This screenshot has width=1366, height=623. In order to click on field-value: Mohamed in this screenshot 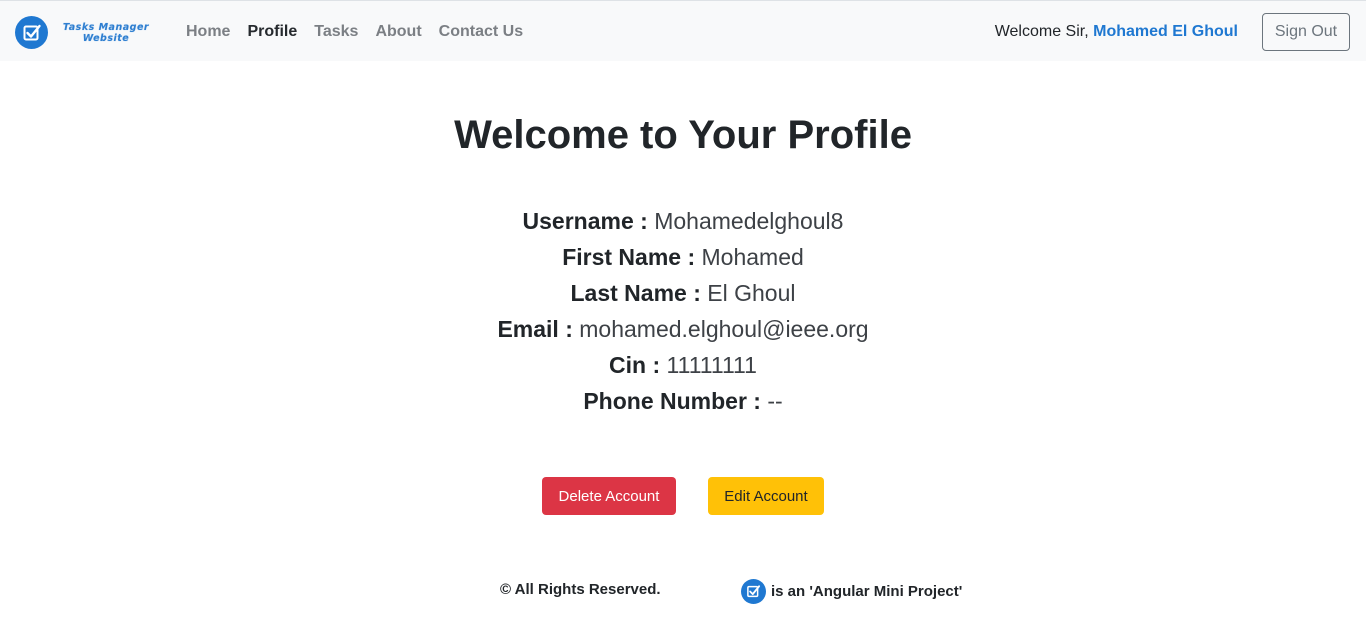, I will do `click(752, 257)`.